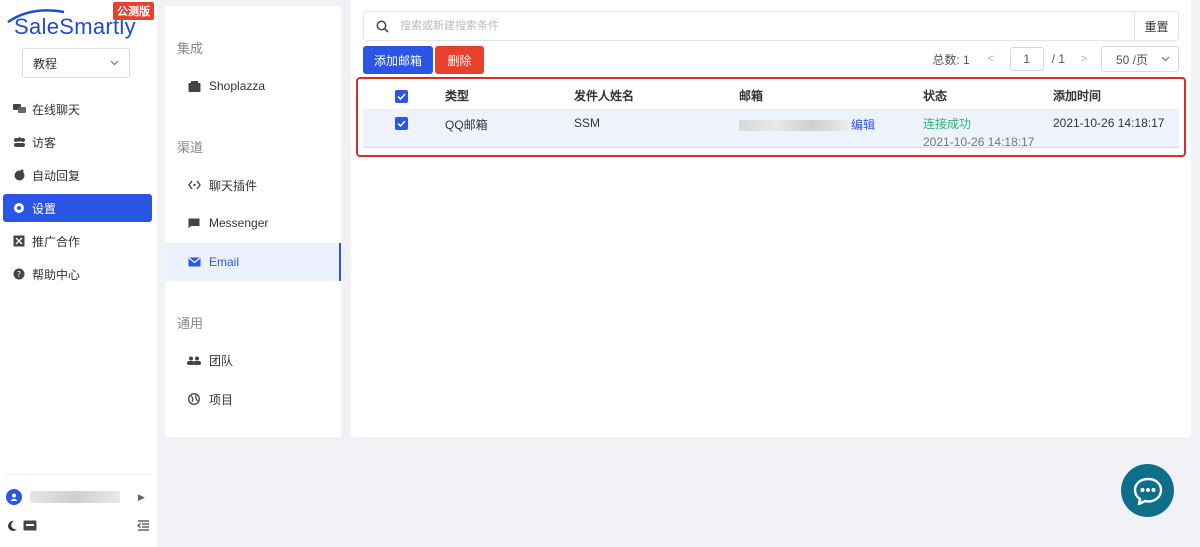 The width and height of the screenshot is (1200, 547). I want to click on page-count: / 1, so click(1058, 59).